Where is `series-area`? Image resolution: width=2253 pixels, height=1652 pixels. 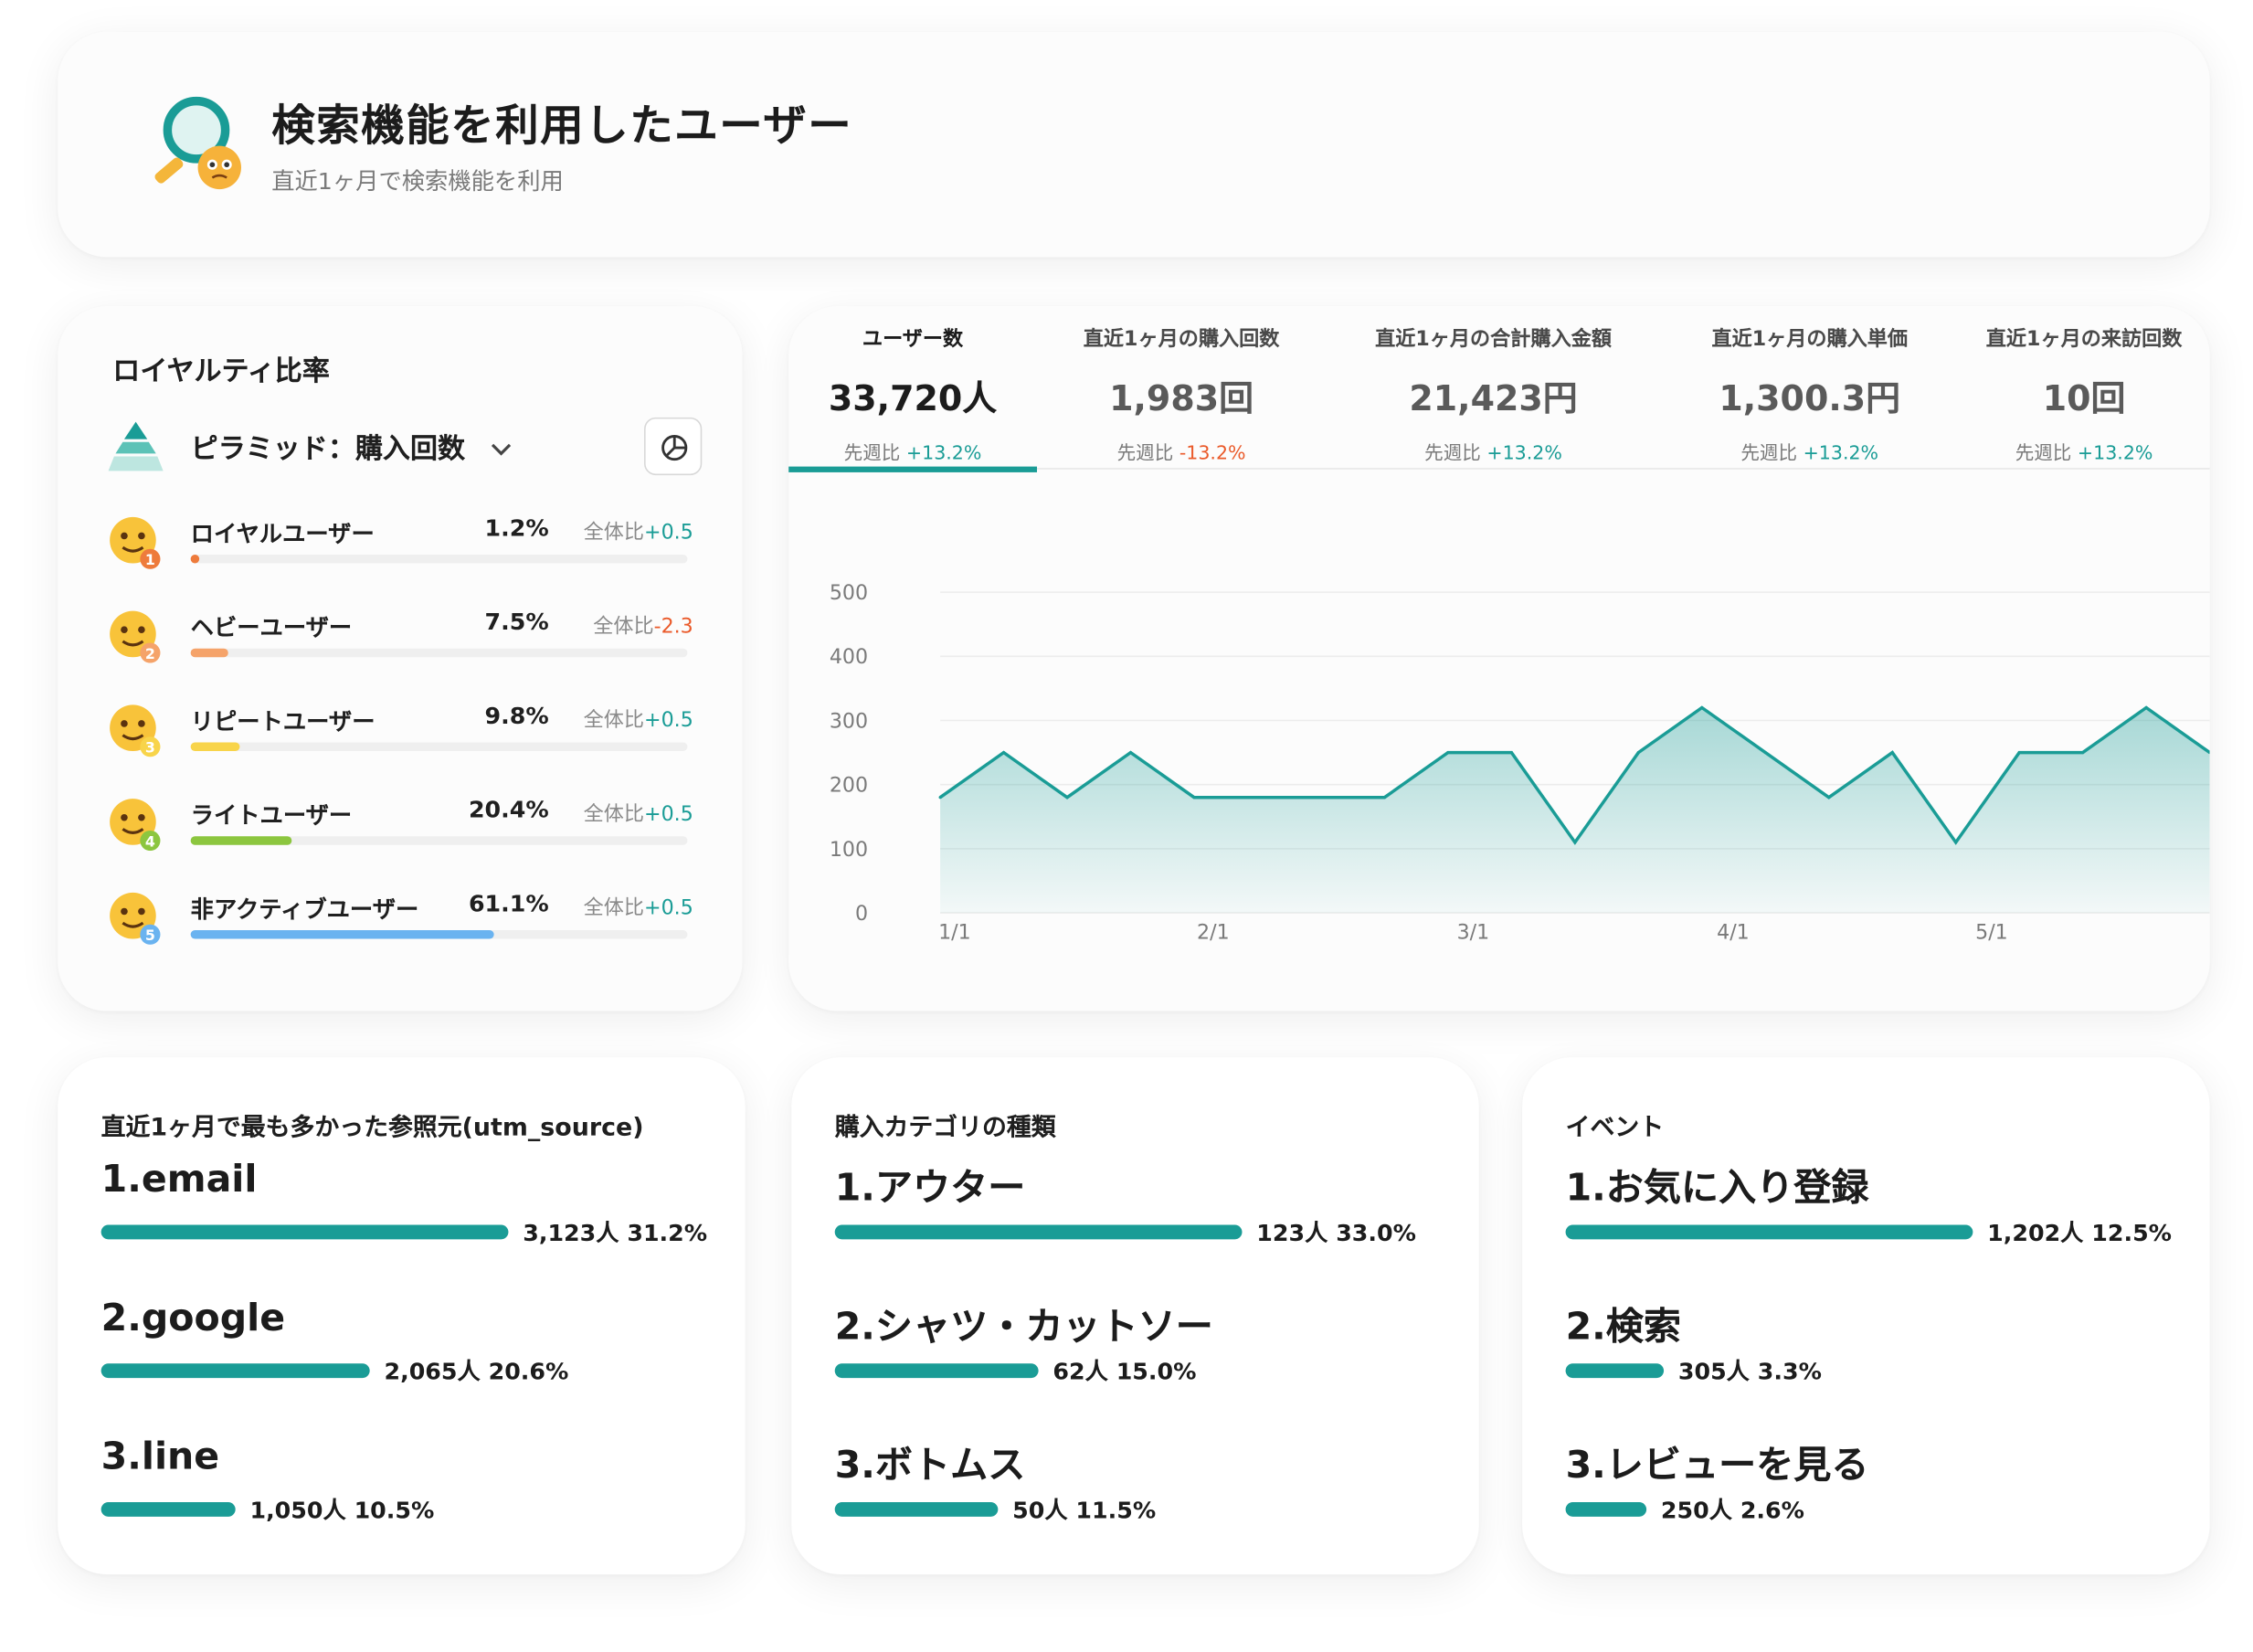 series-area is located at coordinates (1575, 811).